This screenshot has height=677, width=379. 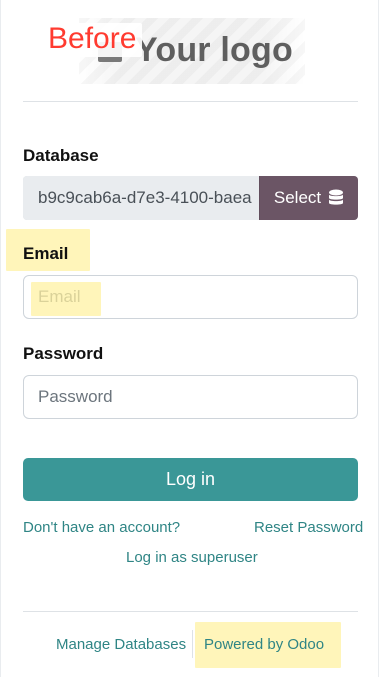 What do you see at coordinates (336, 198) in the screenshot?
I see `database-icon` at bounding box center [336, 198].